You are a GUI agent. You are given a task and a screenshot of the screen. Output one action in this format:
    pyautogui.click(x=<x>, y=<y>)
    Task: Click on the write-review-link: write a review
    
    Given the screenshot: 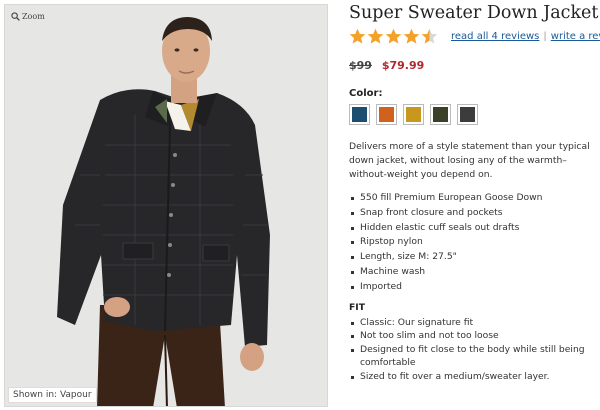 What is the action you would take?
    pyautogui.click(x=575, y=36)
    